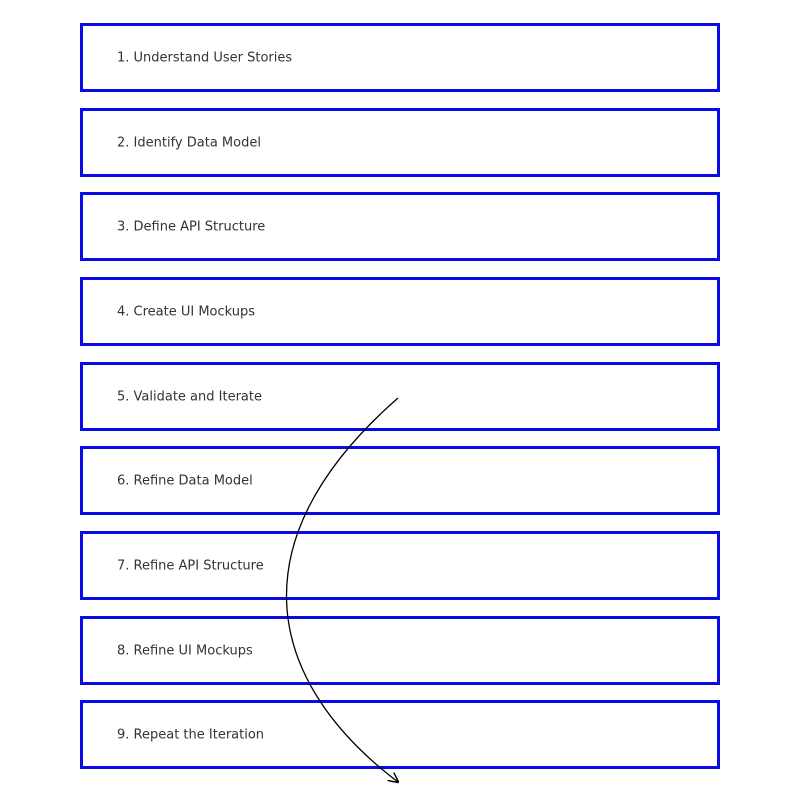  I want to click on step-label-5: 5. Validate and Iterate, so click(189, 396).